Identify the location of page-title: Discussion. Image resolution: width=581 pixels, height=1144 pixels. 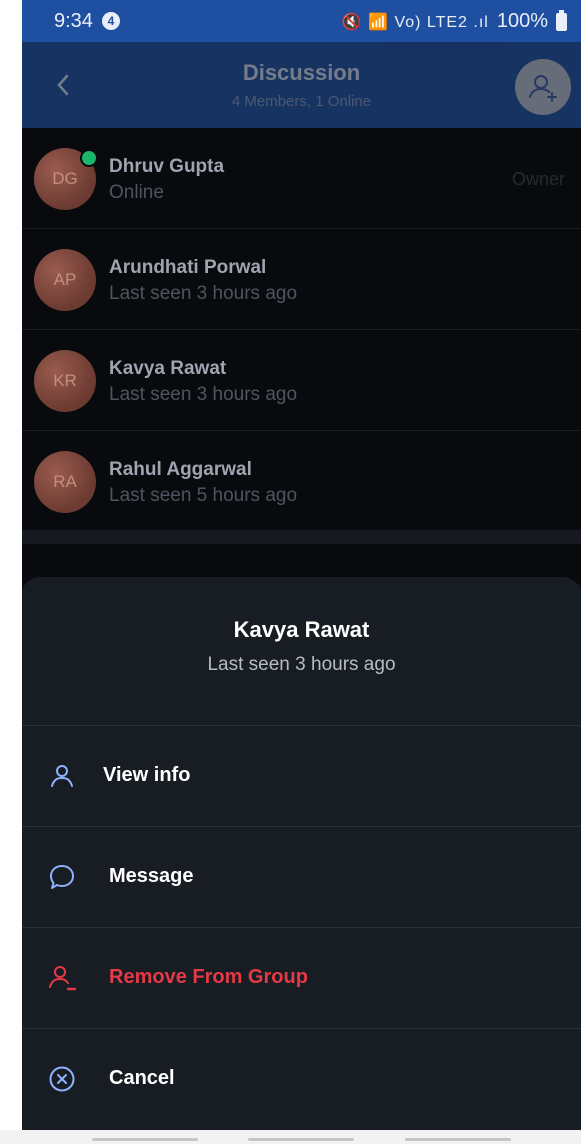
(301, 72).